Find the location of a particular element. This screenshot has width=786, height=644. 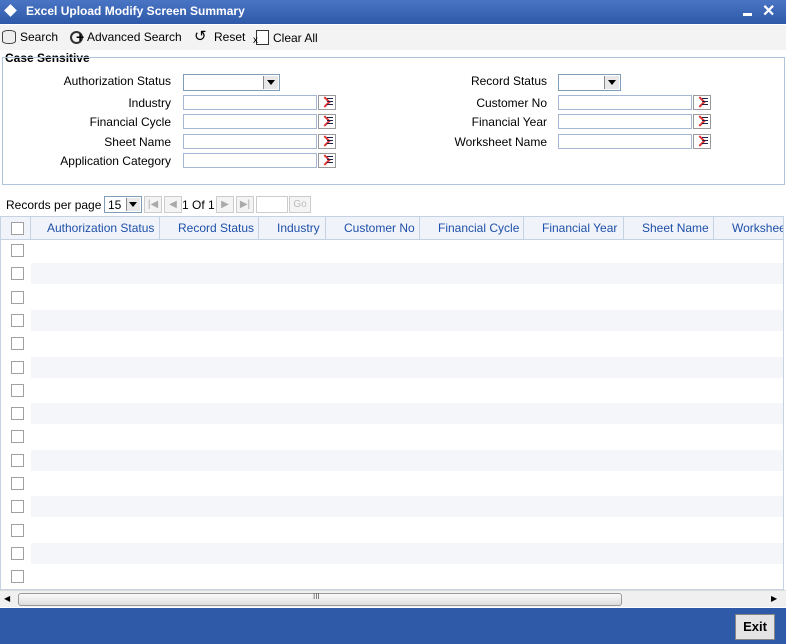

column-header-authorization-status: Authorization Status is located at coordinates (100, 228).